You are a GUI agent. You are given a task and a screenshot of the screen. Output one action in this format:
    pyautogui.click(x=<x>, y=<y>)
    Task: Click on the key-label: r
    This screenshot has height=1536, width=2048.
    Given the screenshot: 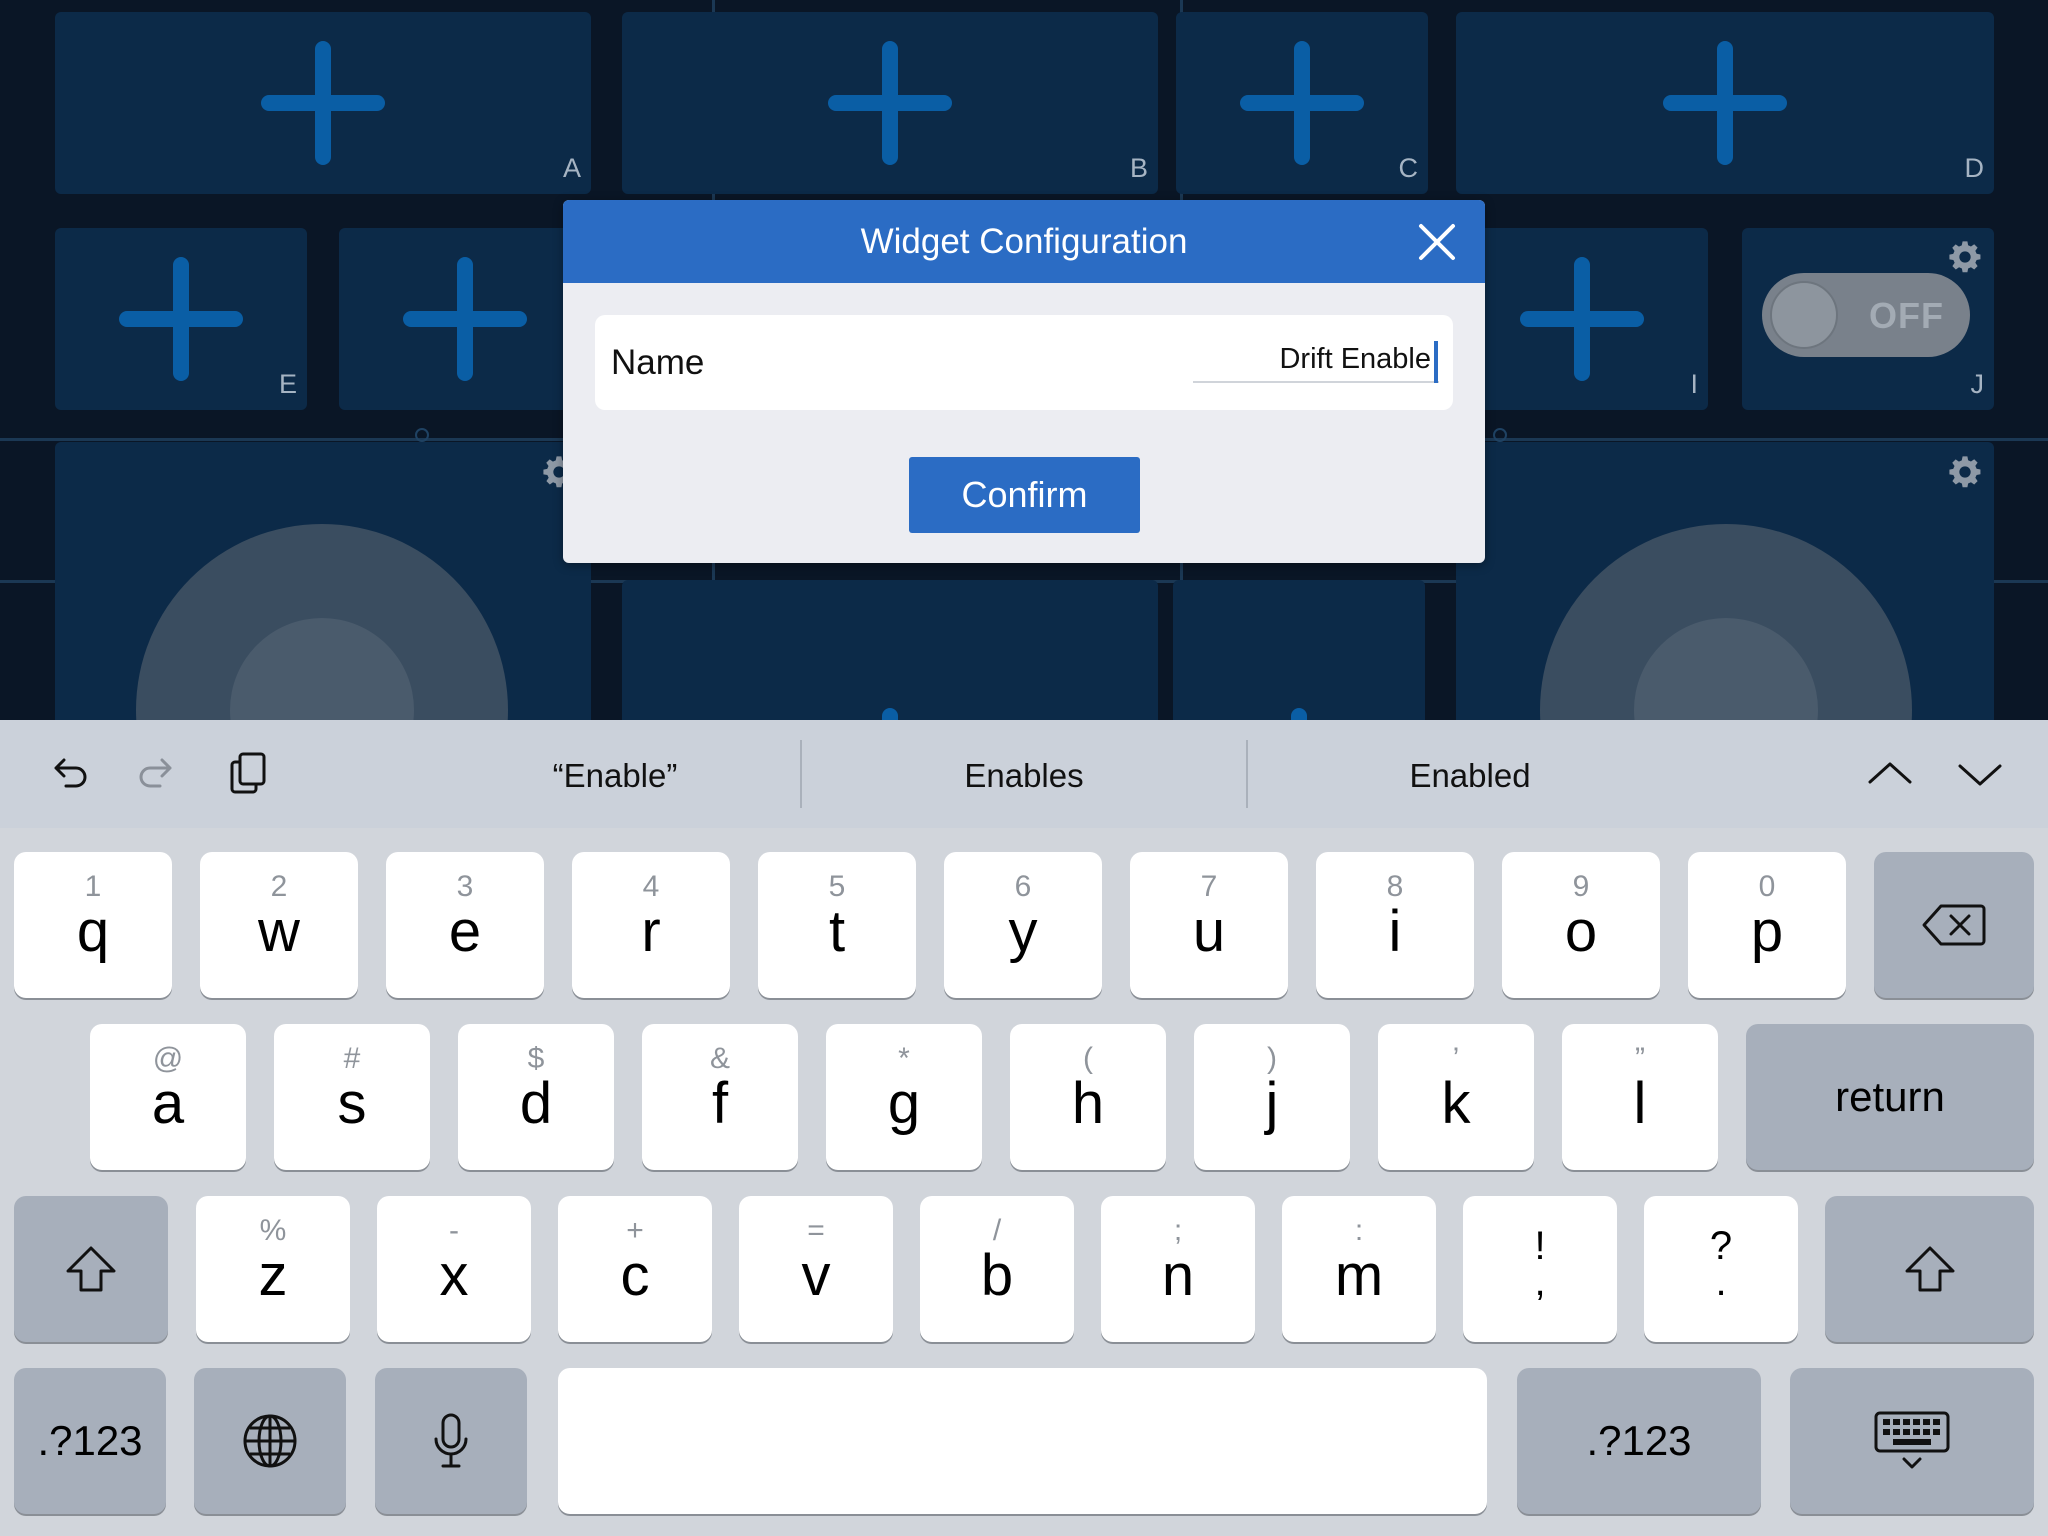 What is the action you would take?
    pyautogui.click(x=651, y=931)
    